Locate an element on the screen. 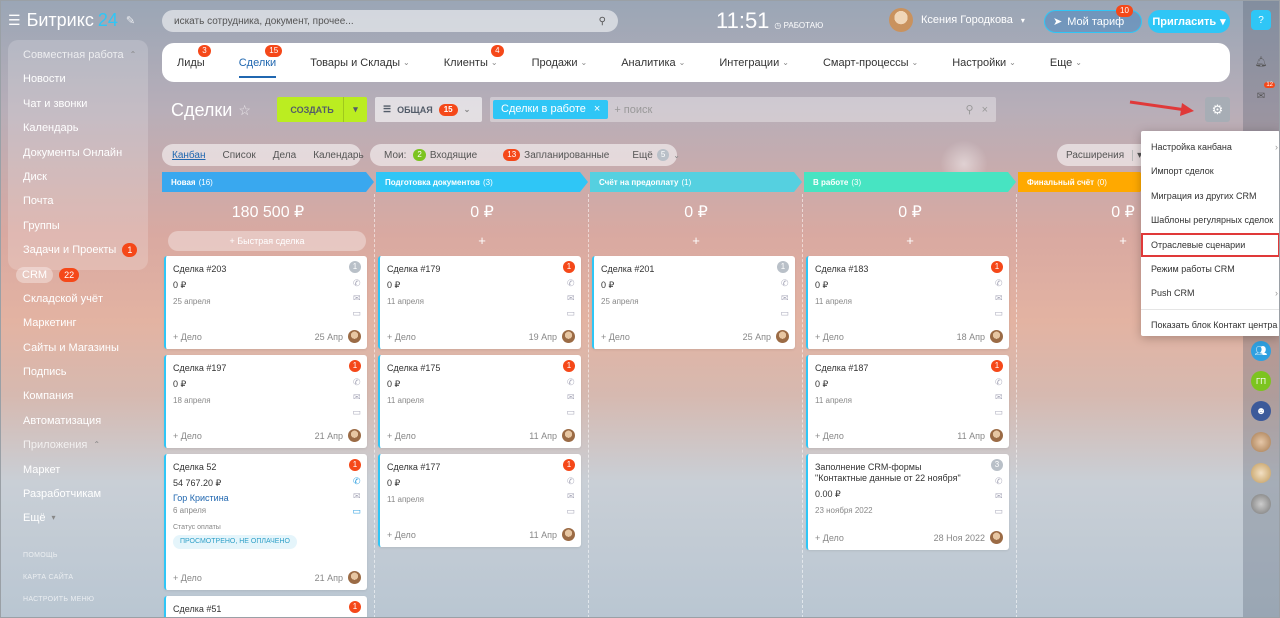 The height and width of the screenshot is (618, 1280). view-kanban: Канбан is located at coordinates (189, 155).